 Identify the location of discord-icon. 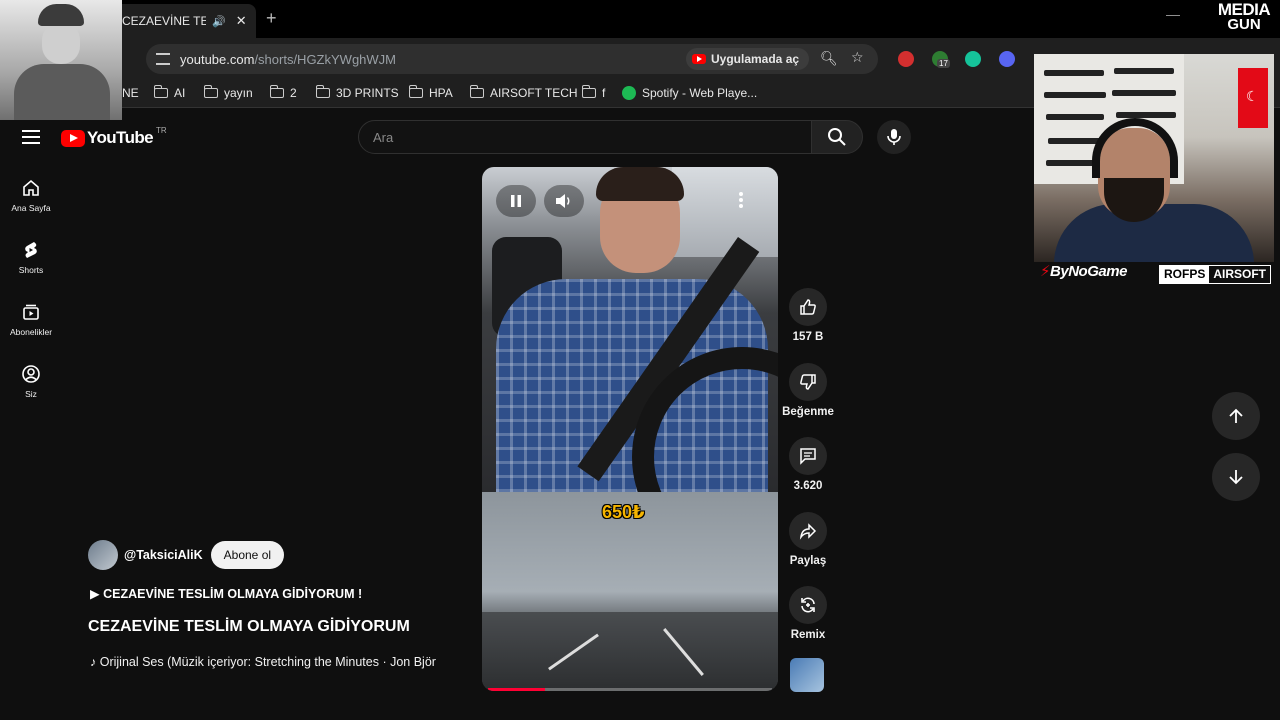
(1007, 59).